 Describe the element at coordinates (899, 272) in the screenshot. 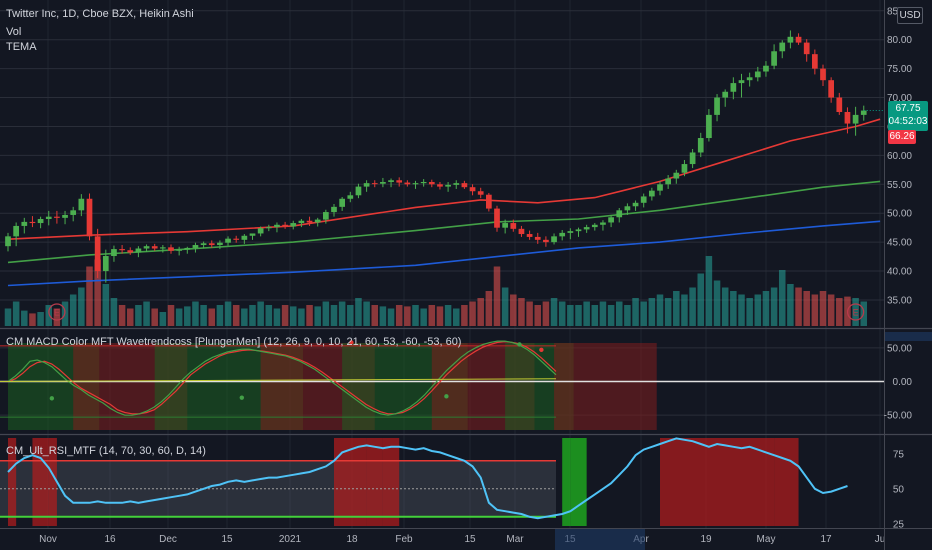

I see `price-tick-label: 40.00` at that location.